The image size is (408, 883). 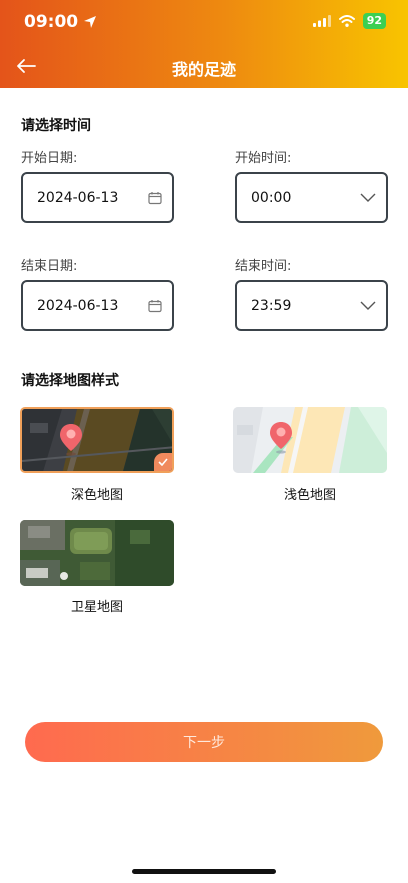 What do you see at coordinates (271, 197) in the screenshot?
I see `start-time-value: 00:00` at bounding box center [271, 197].